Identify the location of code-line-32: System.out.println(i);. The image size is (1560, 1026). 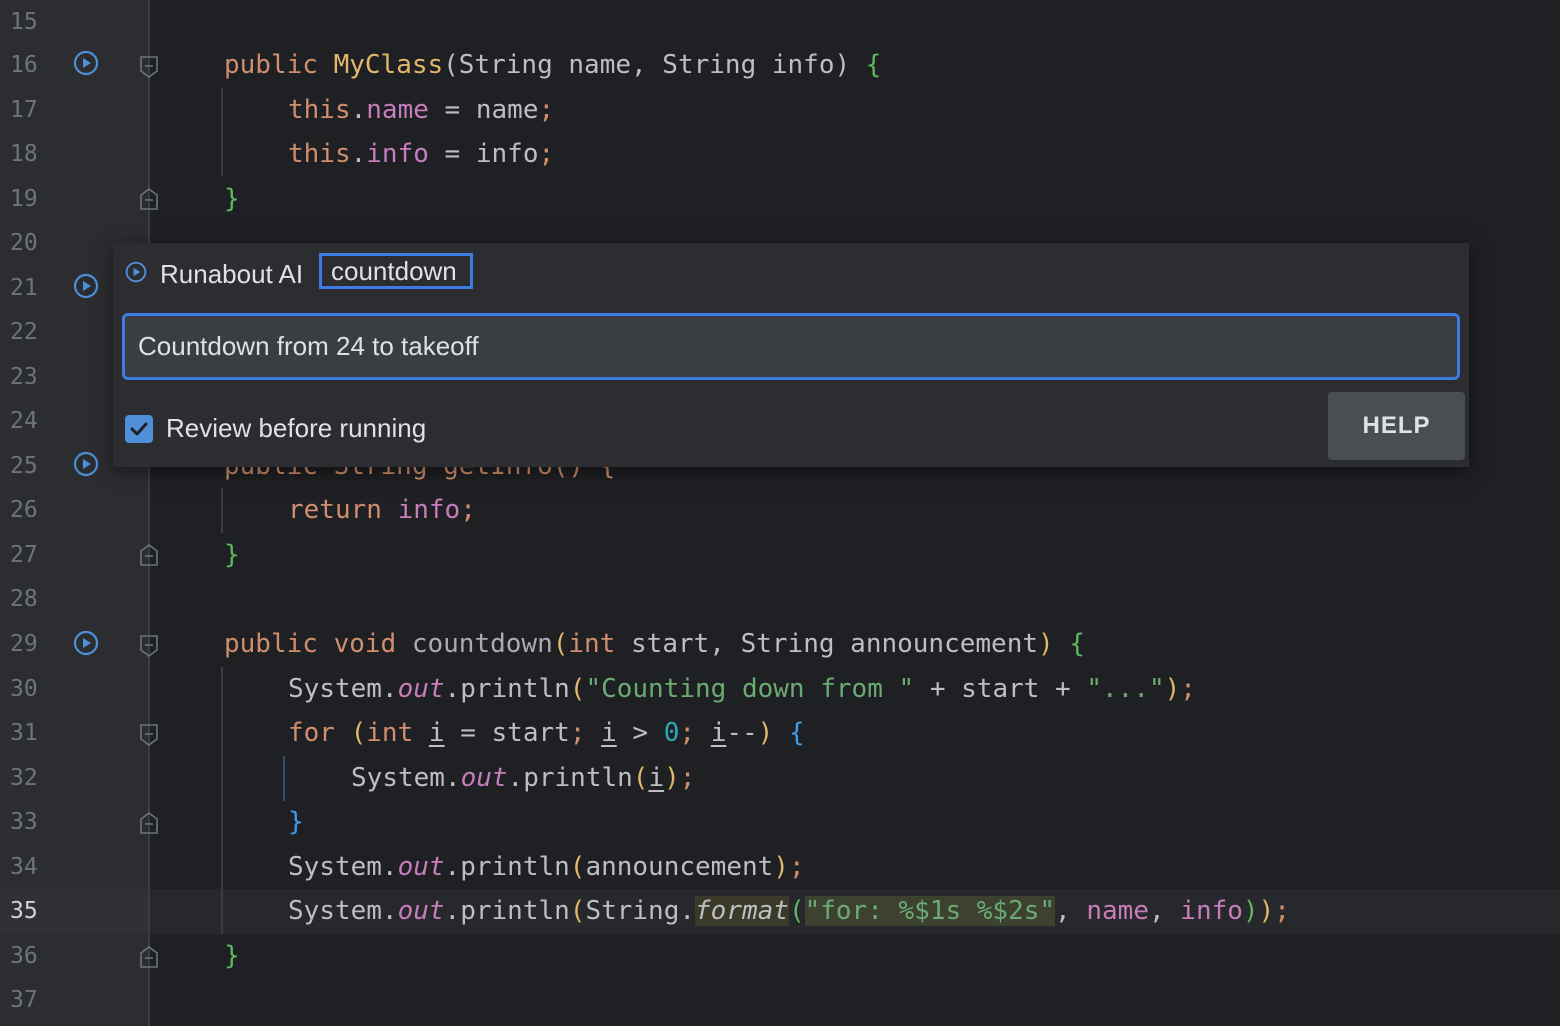
(523, 778).